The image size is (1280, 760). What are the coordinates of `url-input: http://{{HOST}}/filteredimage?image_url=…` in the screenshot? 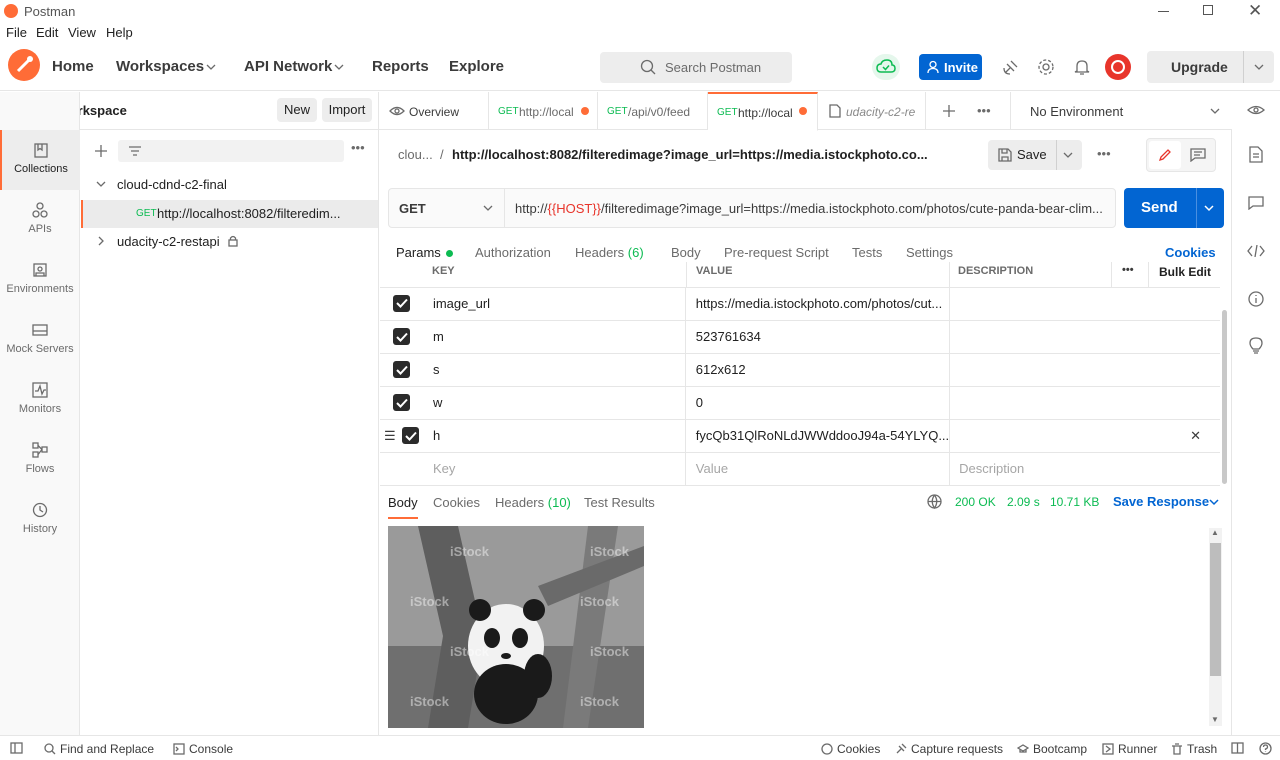 It's located at (809, 208).